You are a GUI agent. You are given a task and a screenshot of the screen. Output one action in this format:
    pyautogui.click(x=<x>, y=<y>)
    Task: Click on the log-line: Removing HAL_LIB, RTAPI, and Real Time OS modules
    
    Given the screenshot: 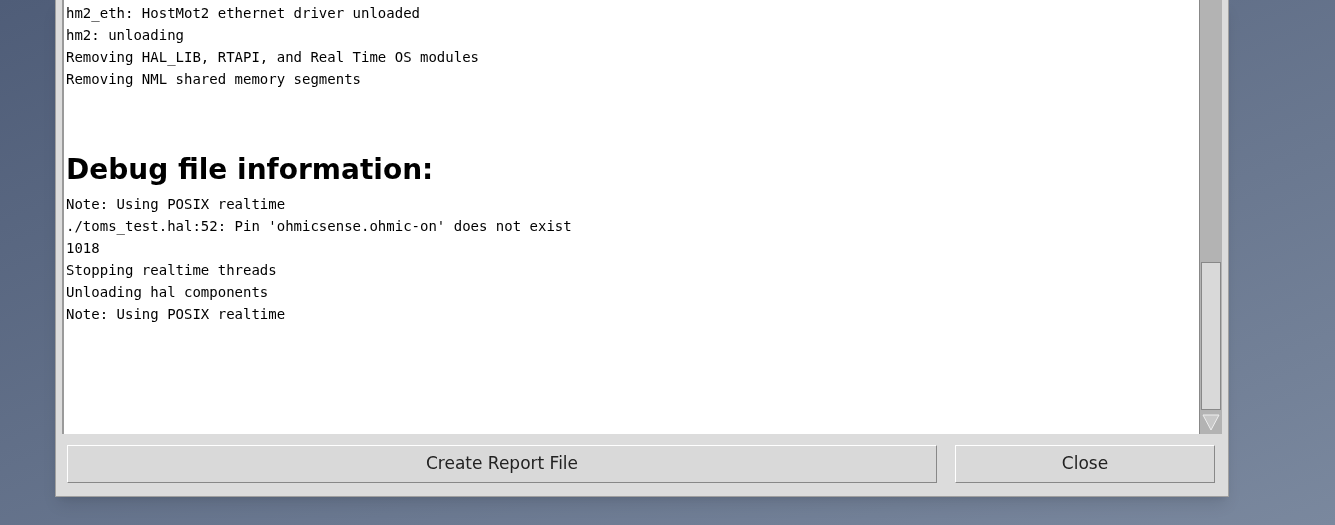 What is the action you would take?
    pyautogui.click(x=272, y=58)
    